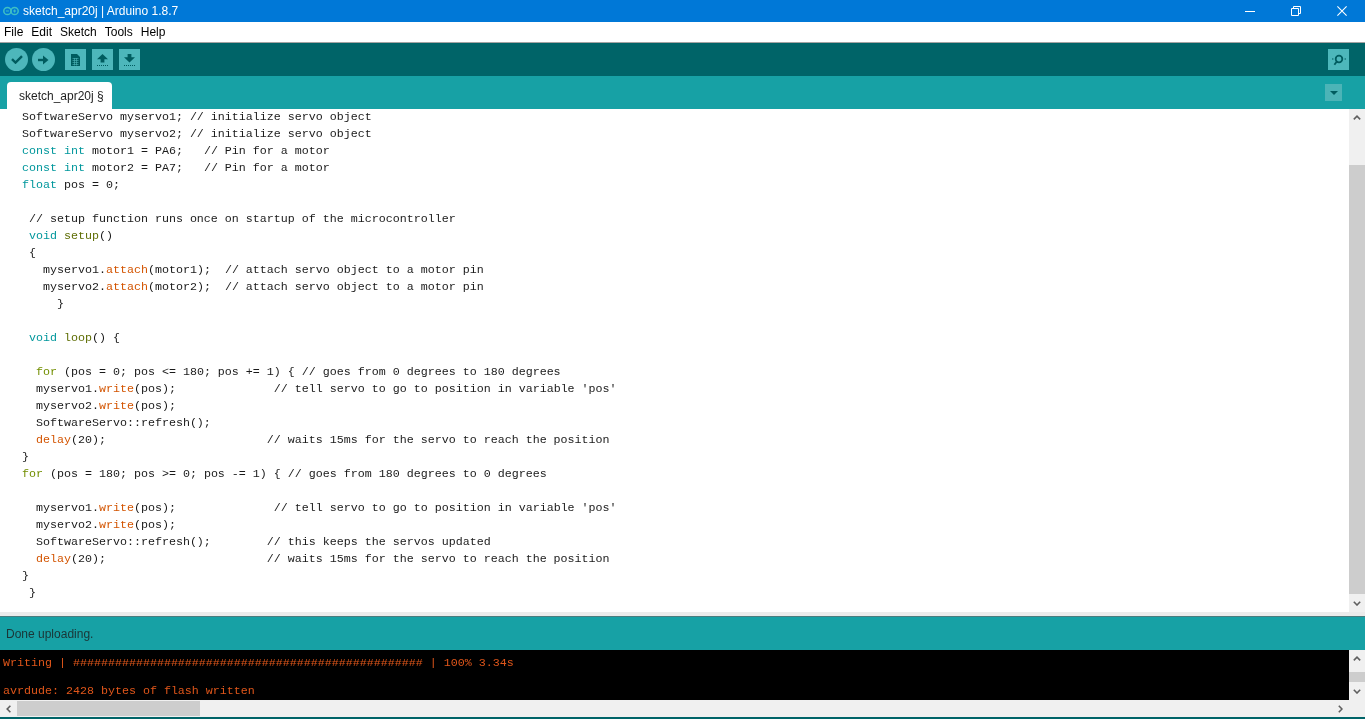 The width and height of the screenshot is (1365, 719). Describe the element at coordinates (8, 708) in the screenshot. I see `chevron-left-icon` at that location.